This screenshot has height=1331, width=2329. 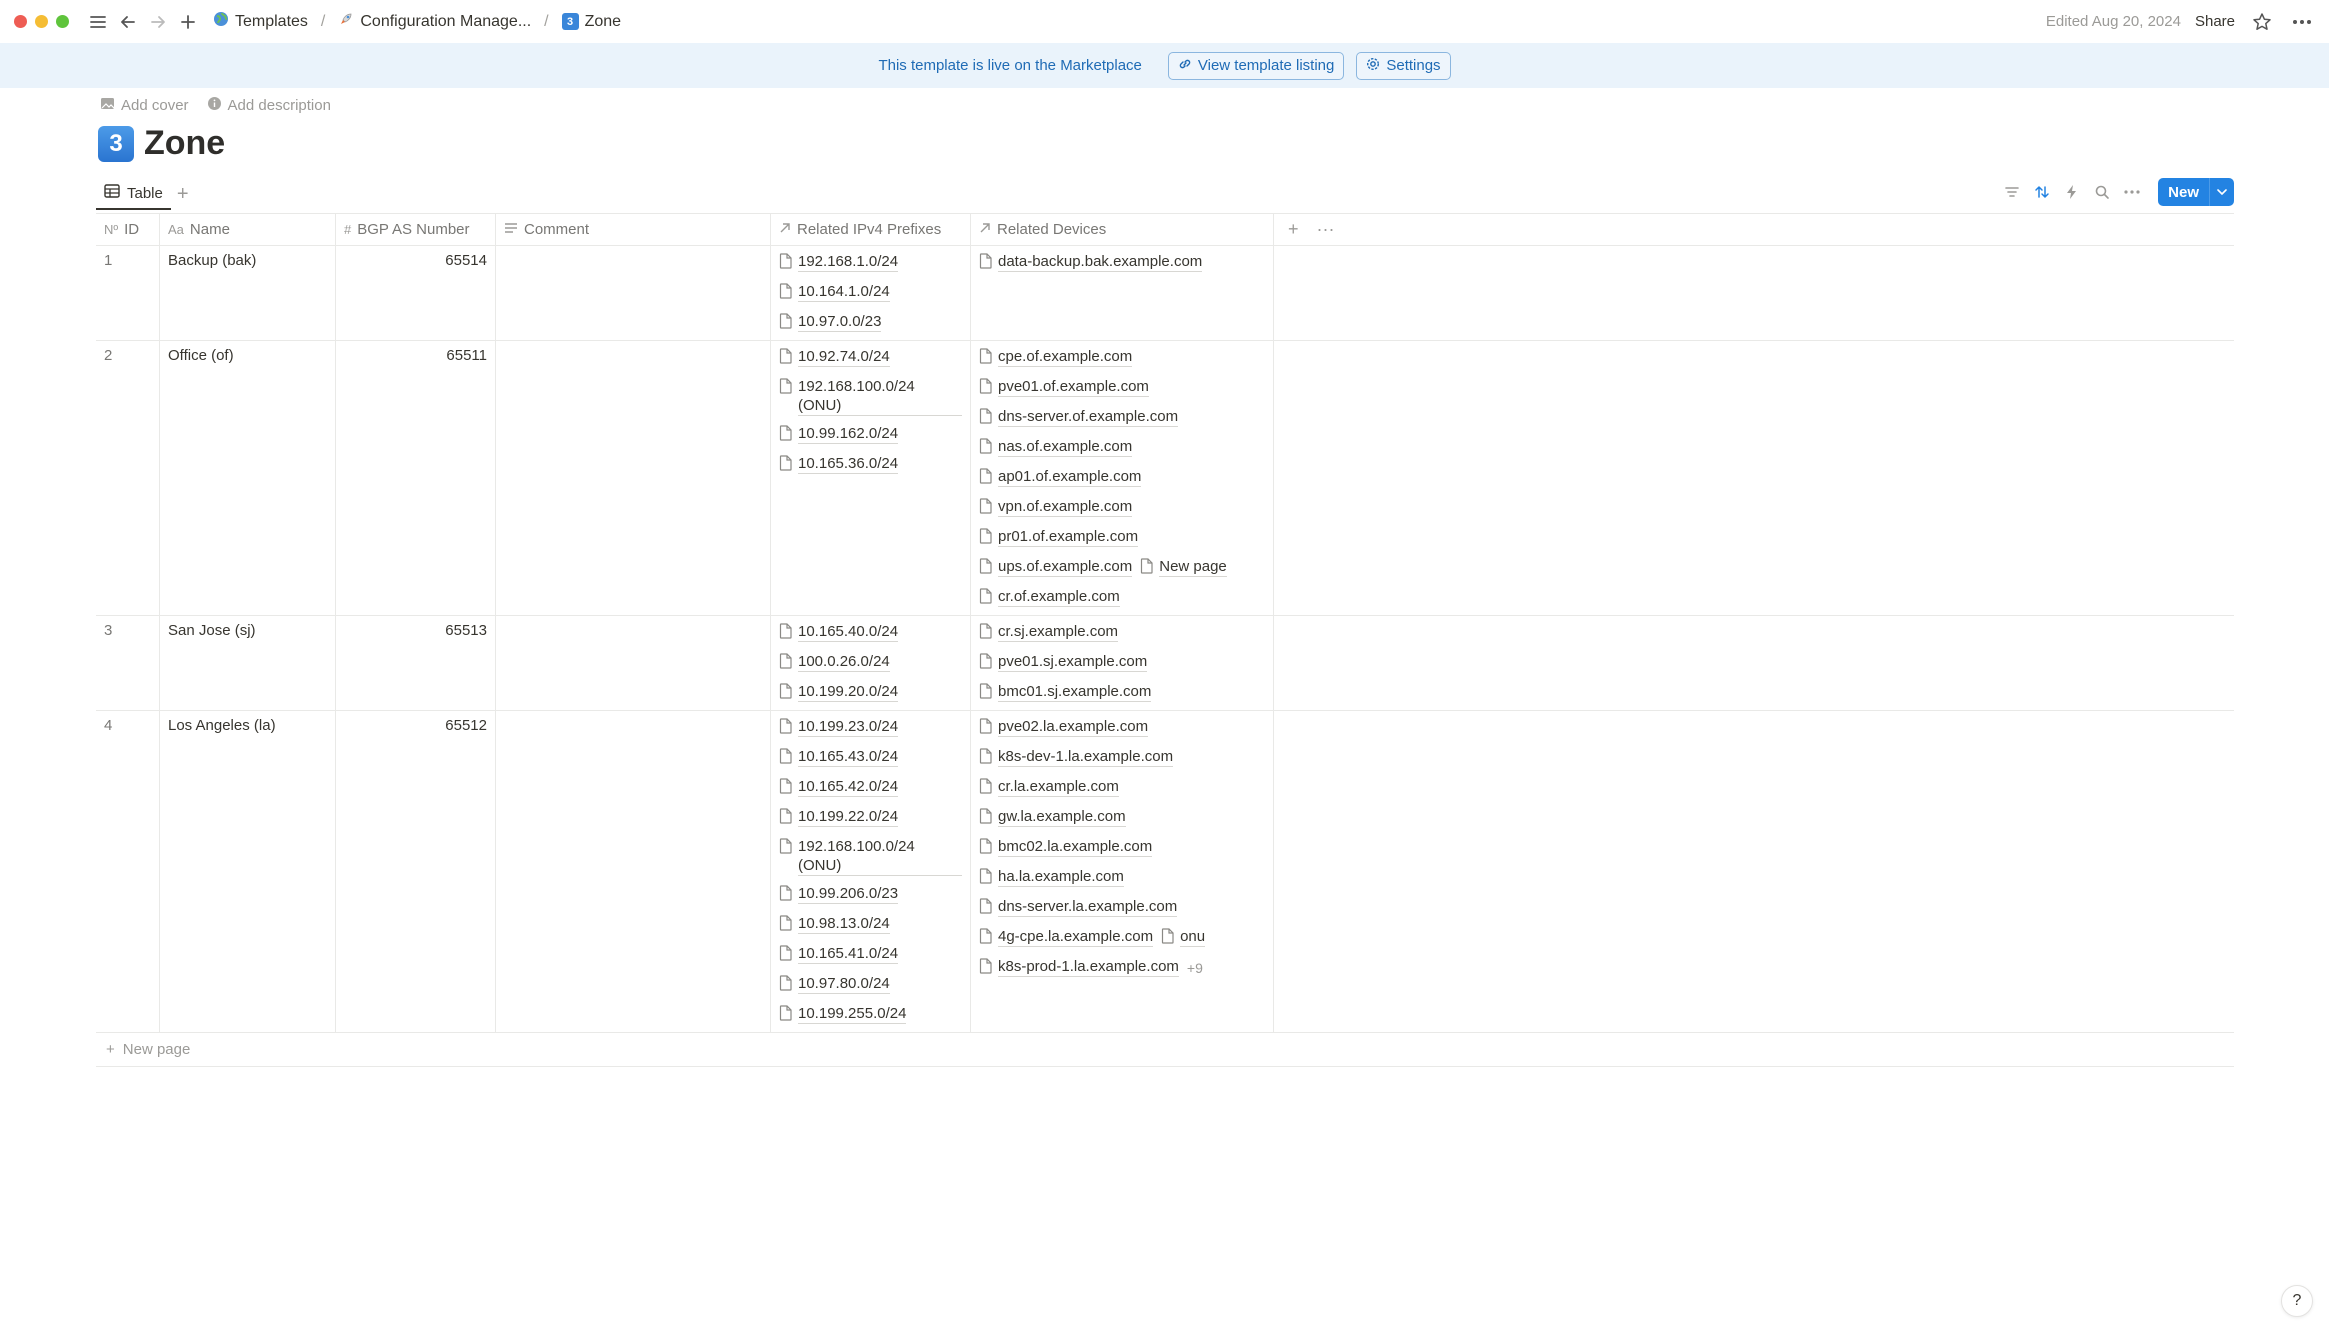 I want to click on related-page-link: data-backup.bak.example.com, so click(x=1091, y=263).